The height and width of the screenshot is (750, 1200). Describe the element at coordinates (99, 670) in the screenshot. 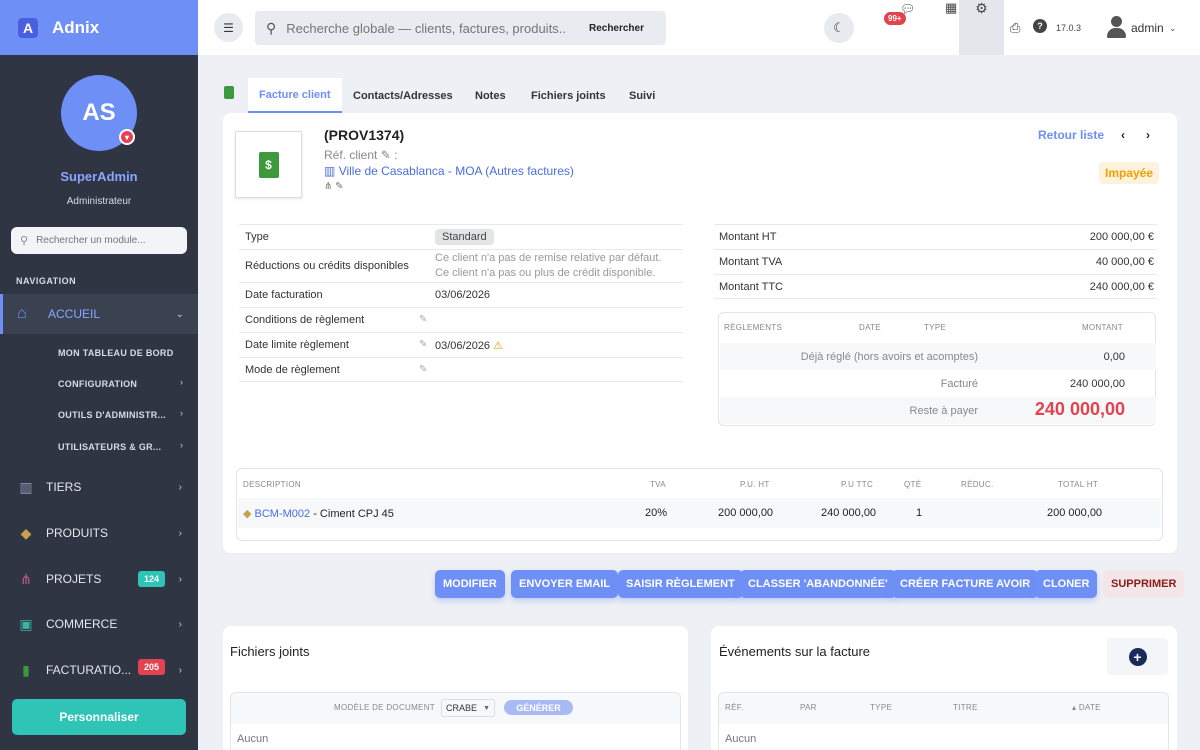

I see `sidebar-item-facturation: ▮ FACTURATIO... 205 ›` at that location.